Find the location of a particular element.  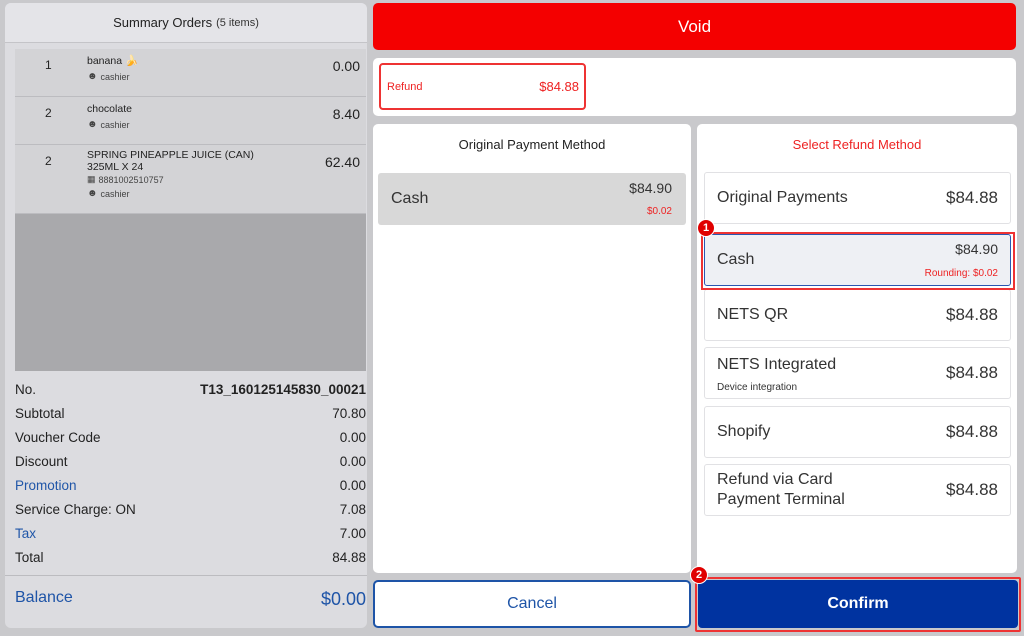

summary-row: Subtotal 70.80 is located at coordinates (190, 413).